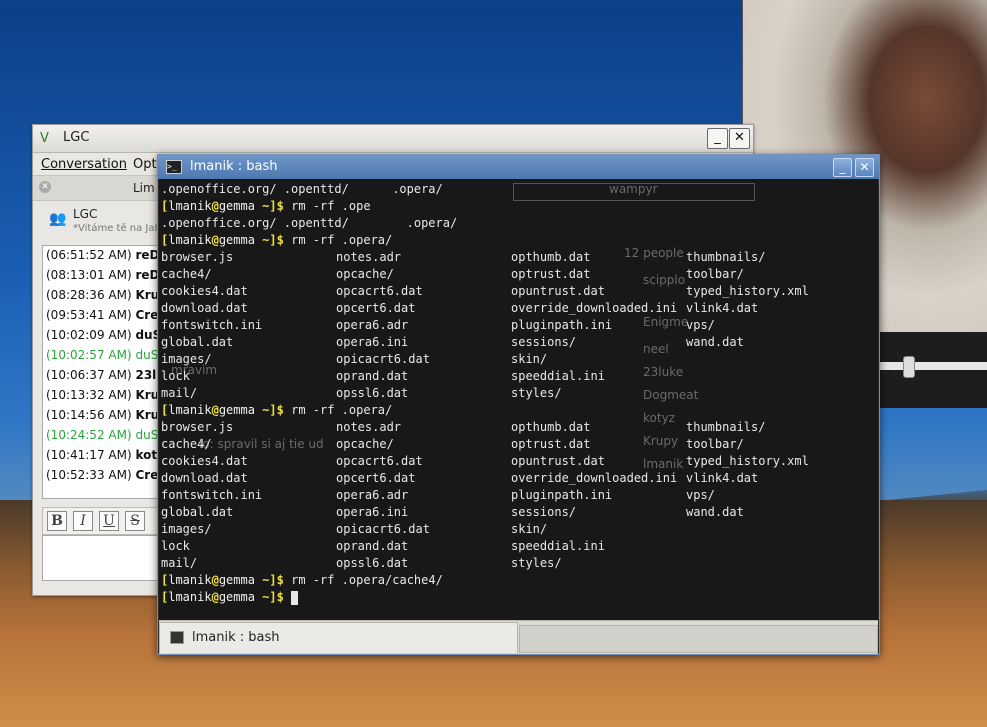 The height and width of the screenshot is (727, 987). Describe the element at coordinates (197, 257) in the screenshot. I see `terminal-listing-entry: browser.js` at that location.